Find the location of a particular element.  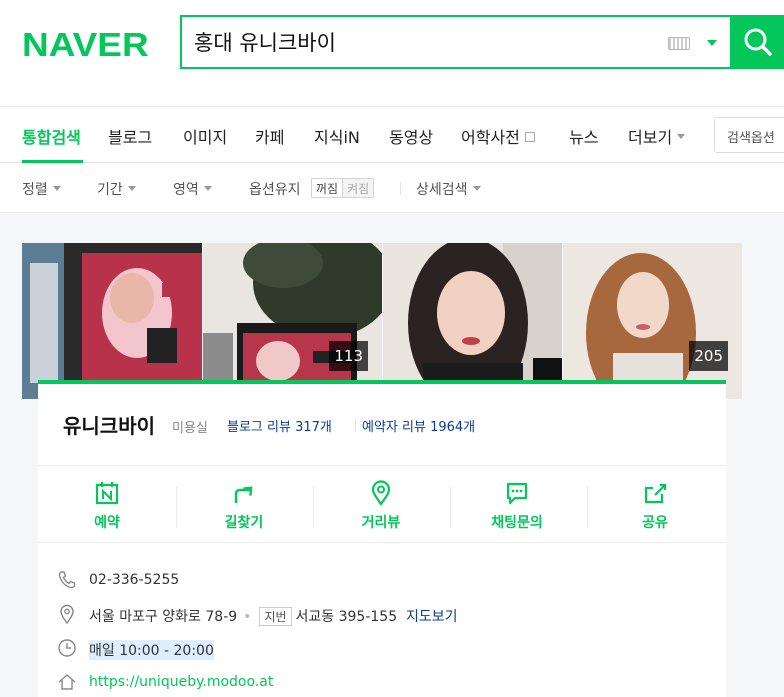

clock-icon is located at coordinates (67, 648).